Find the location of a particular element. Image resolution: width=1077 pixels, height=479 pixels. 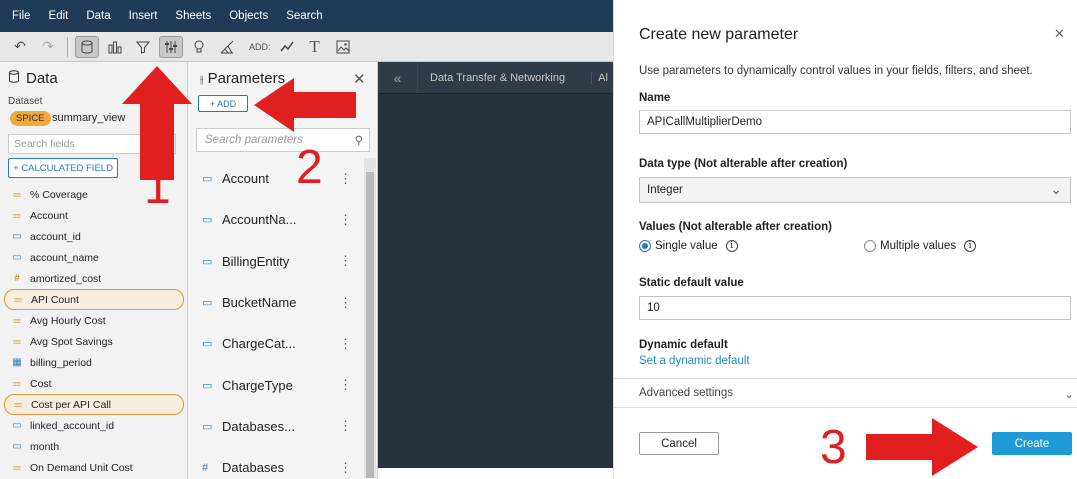

advanced-settings-toggle: Advanced settings ⌄ is located at coordinates (845, 393).